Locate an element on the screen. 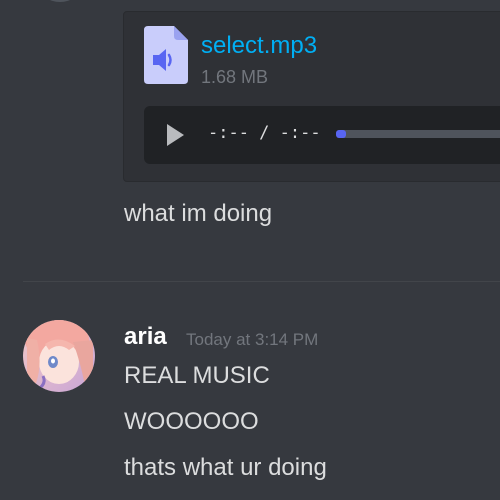 This screenshot has height=500, width=500. message-timestamp: Today at 3:14 PM is located at coordinates (252, 339).